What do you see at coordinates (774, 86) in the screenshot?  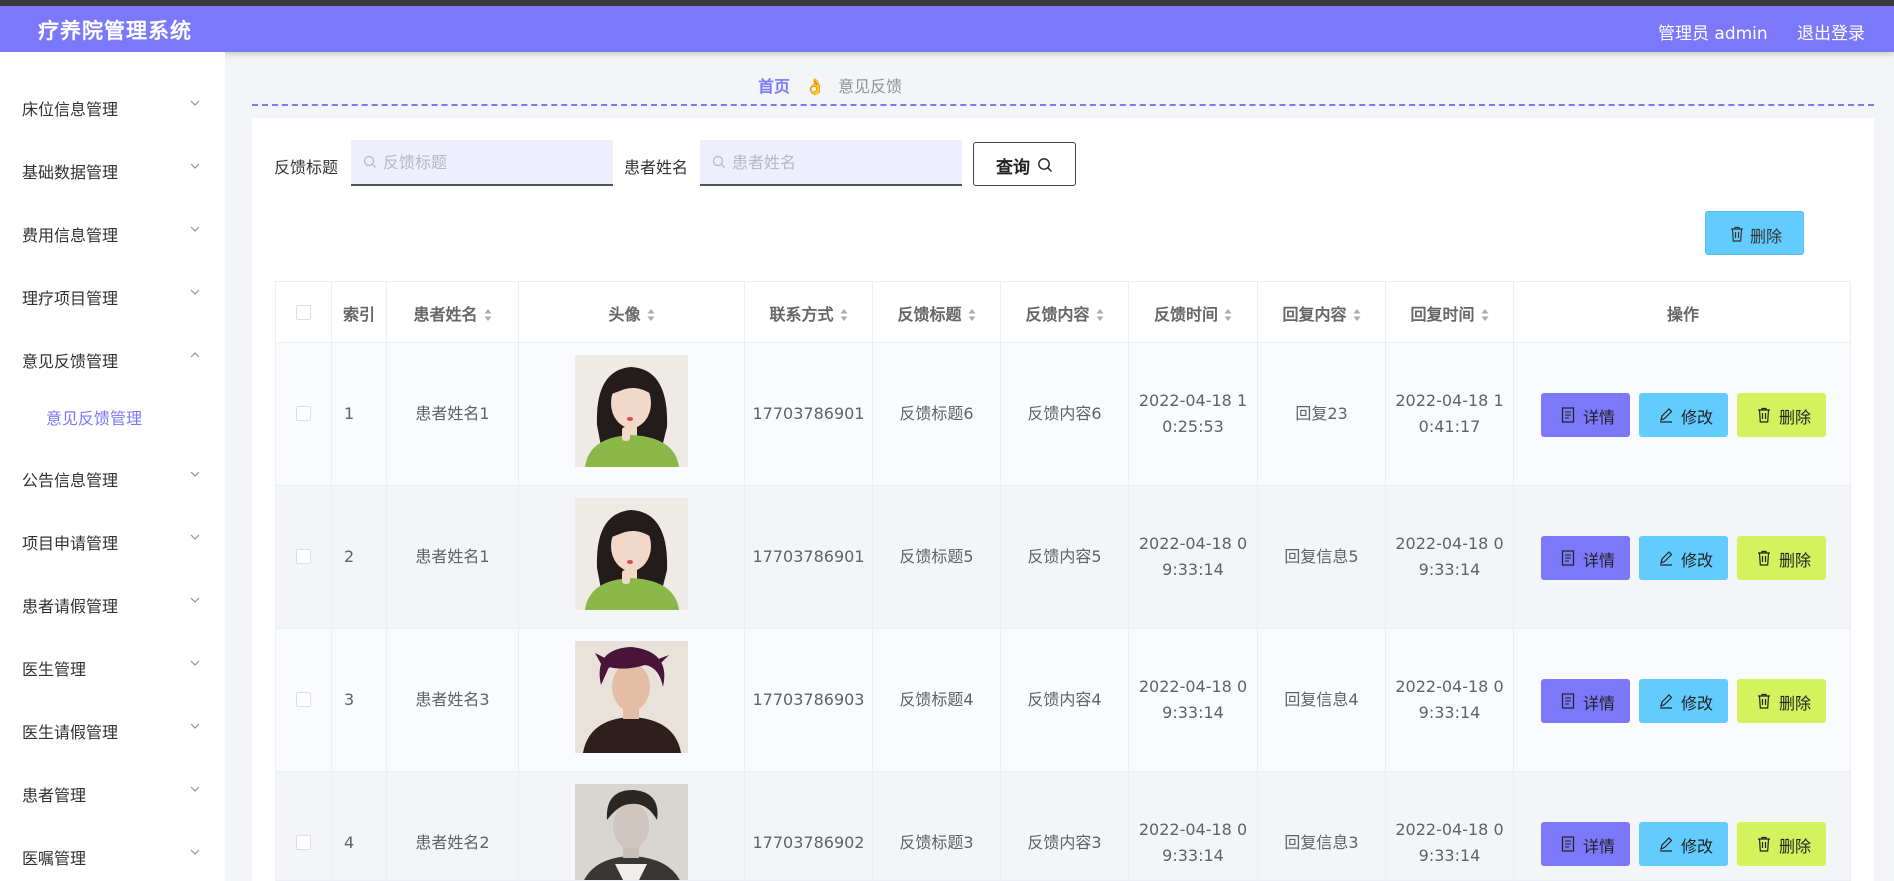 I see `breadcrumb-home: 首页` at bounding box center [774, 86].